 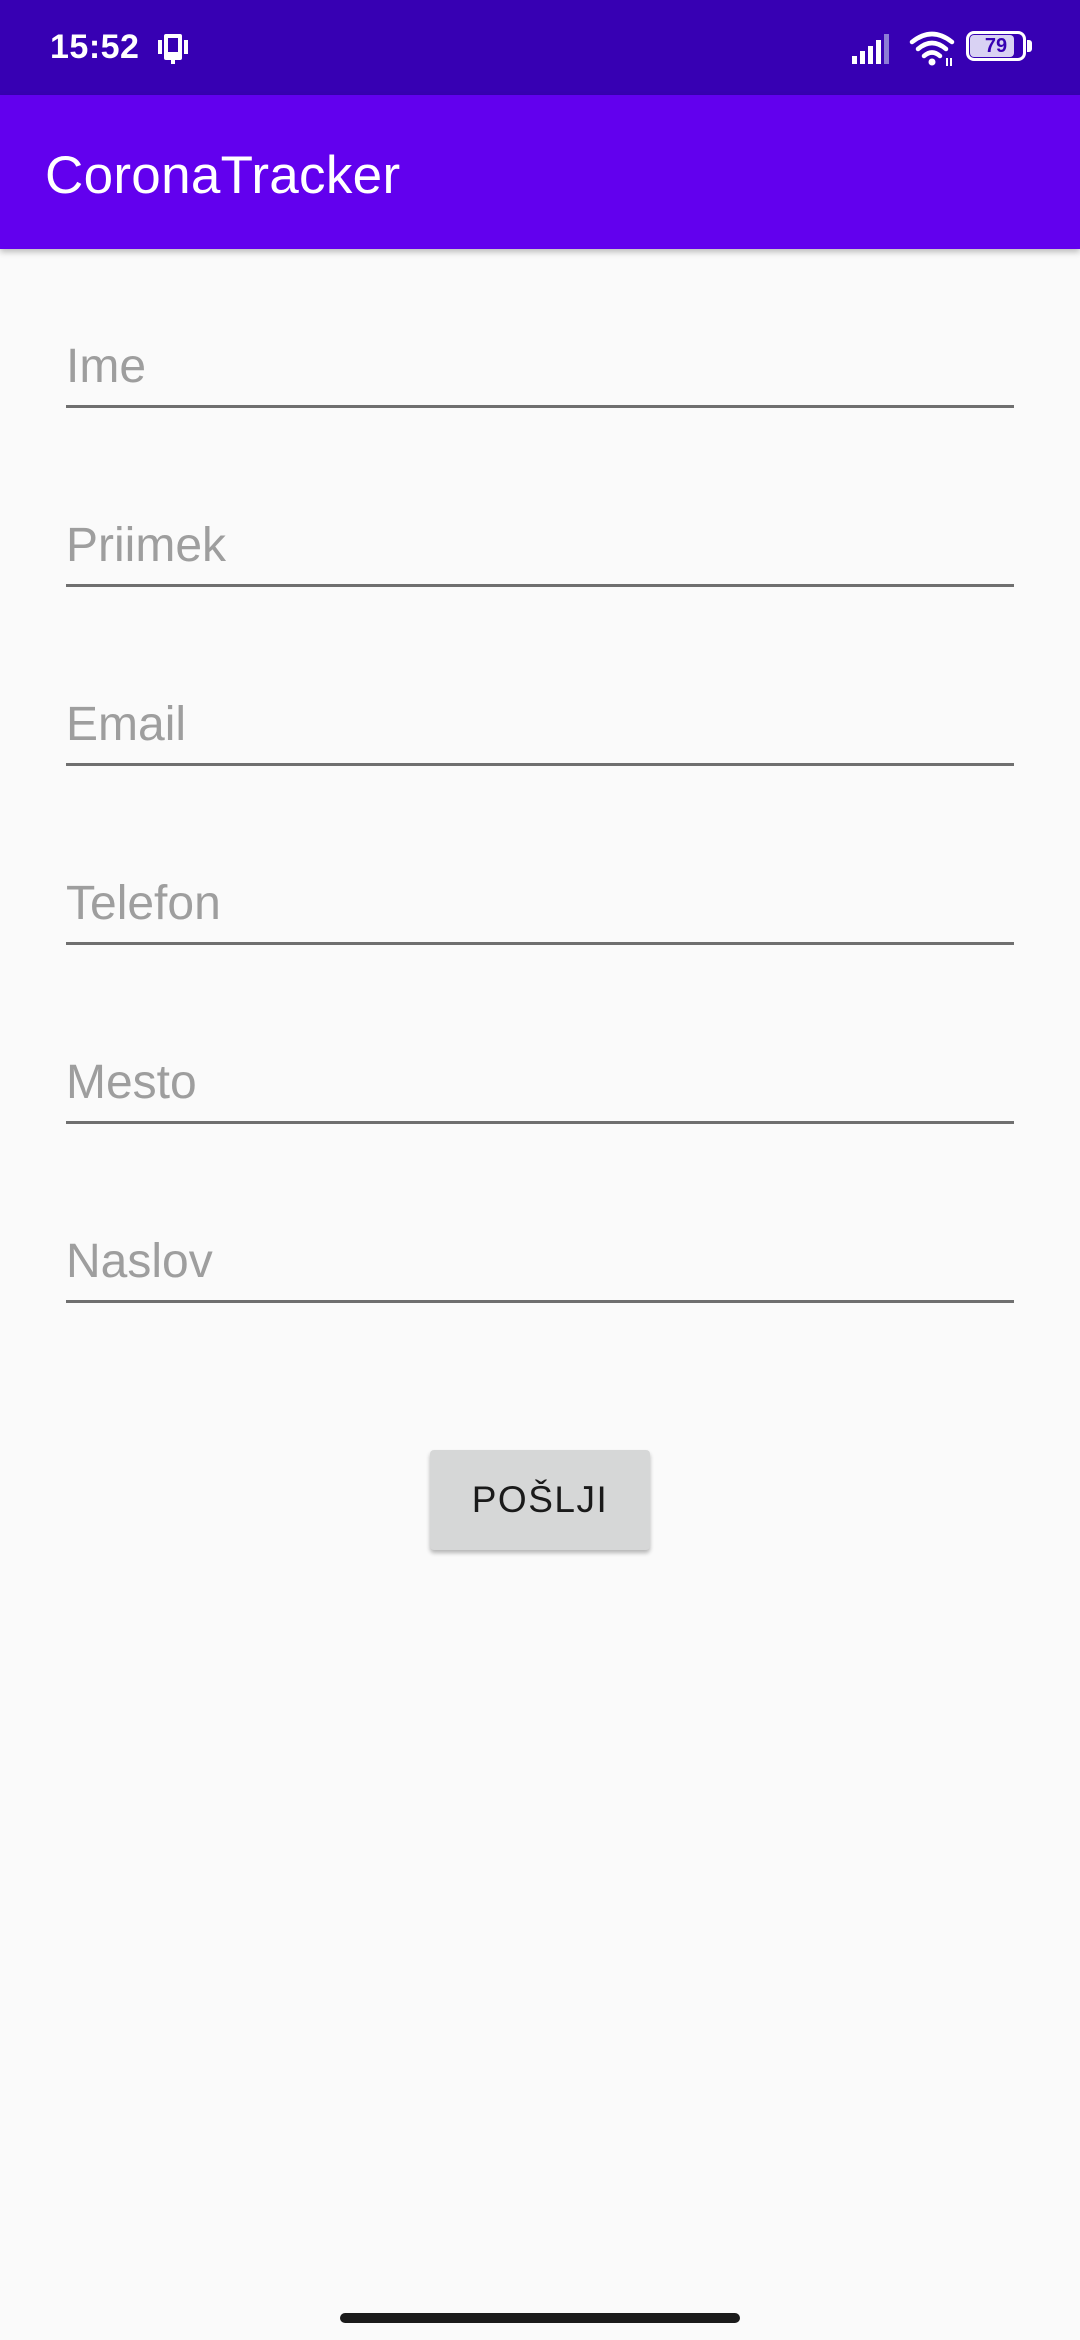 I want to click on email-field, so click(x=540, y=716).